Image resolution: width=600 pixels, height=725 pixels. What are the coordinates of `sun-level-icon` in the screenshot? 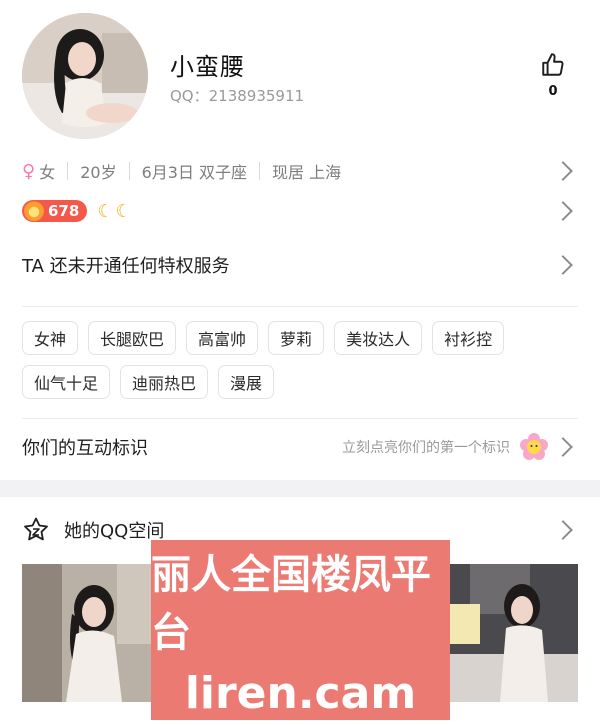 It's located at (34, 211).